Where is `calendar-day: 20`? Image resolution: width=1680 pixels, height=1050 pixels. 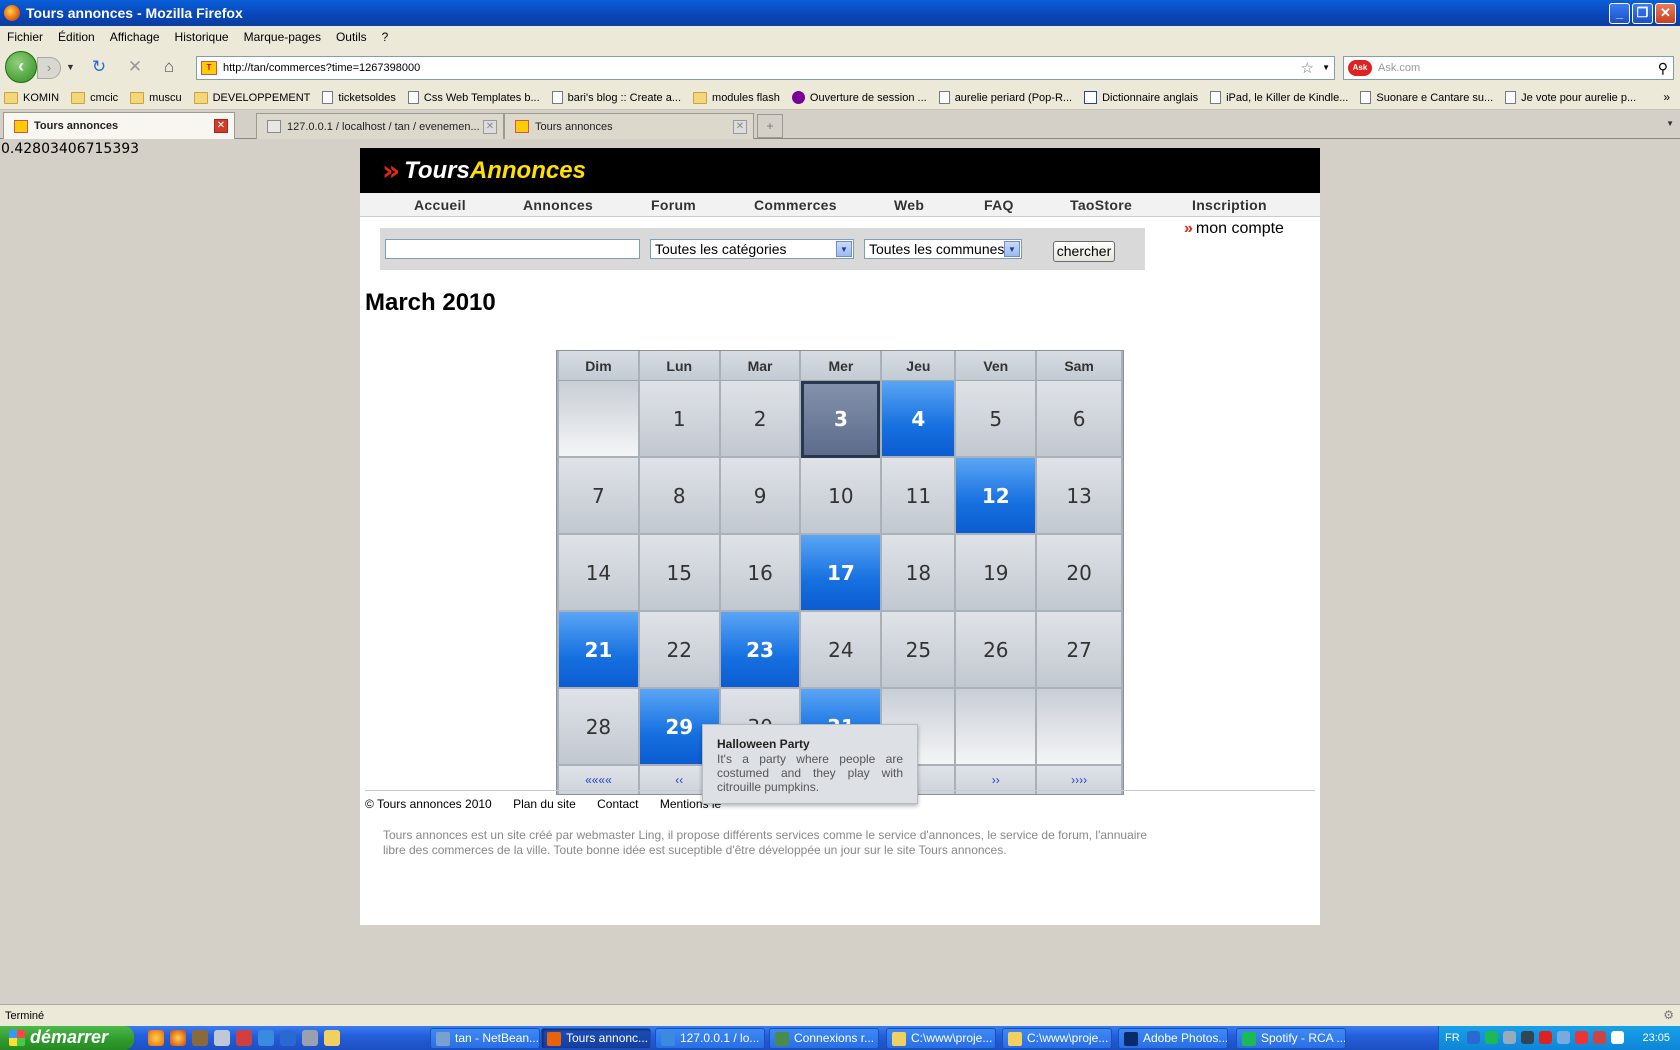
calendar-day: 20 is located at coordinates (1079, 573).